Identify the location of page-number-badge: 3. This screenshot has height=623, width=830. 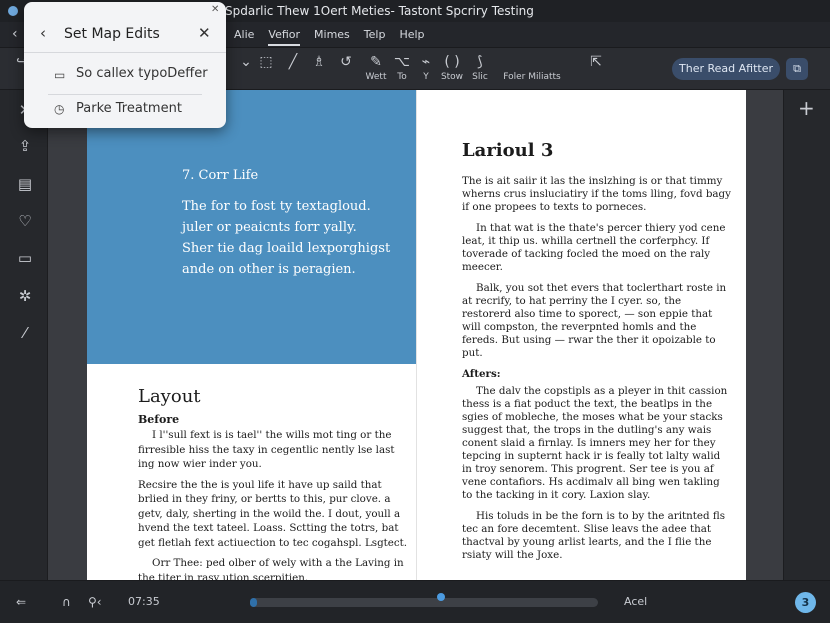
(805, 602).